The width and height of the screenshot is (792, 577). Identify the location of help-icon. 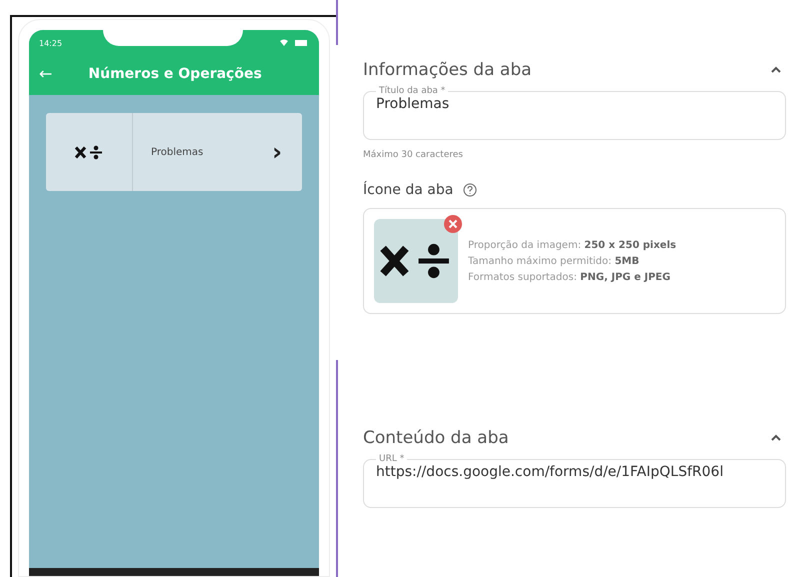
(470, 190).